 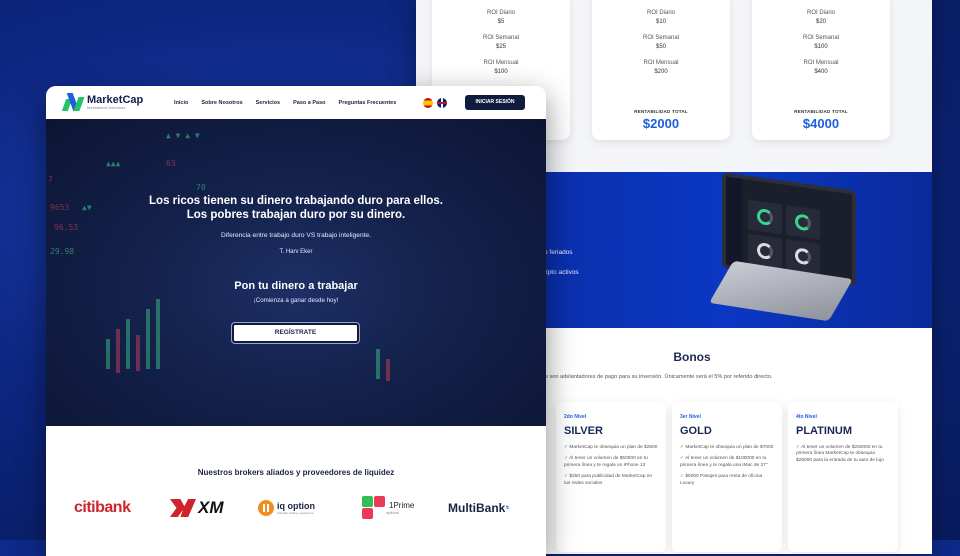 I want to click on ticker-value: ▲▲▲, so click(x=113, y=163).